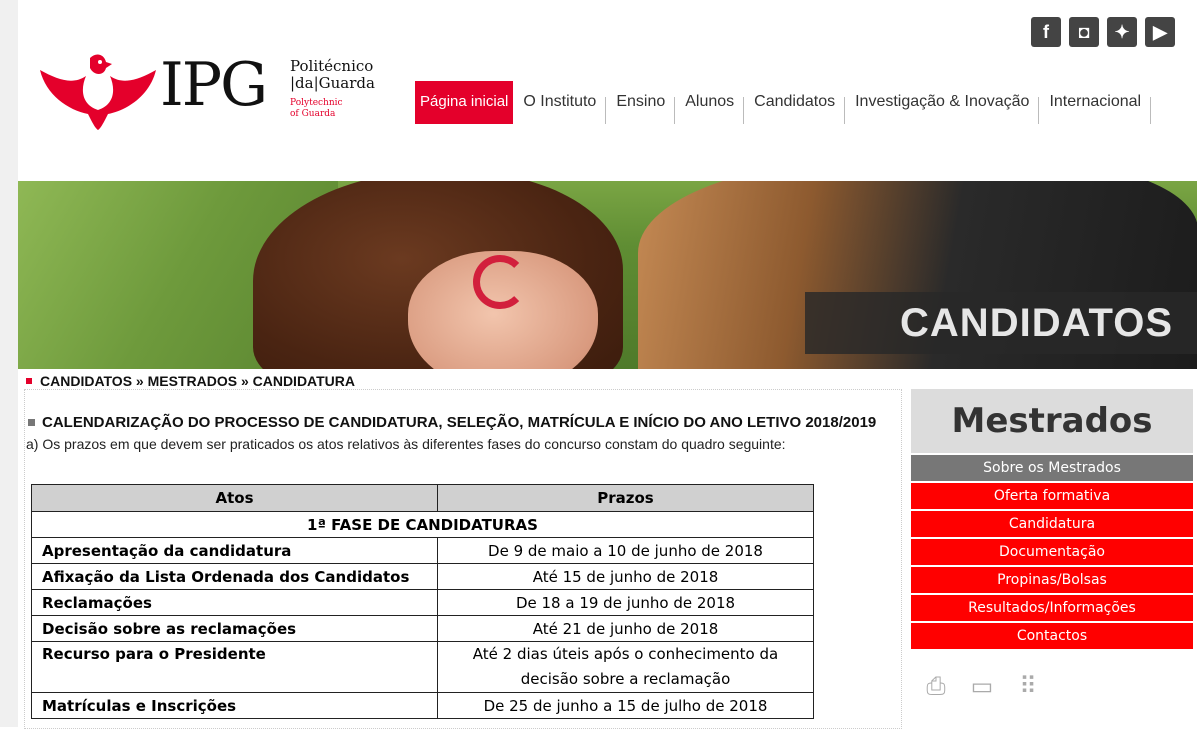 This screenshot has width=1197, height=729. What do you see at coordinates (500, 282) in the screenshot?
I see `banner-face-paint` at bounding box center [500, 282].